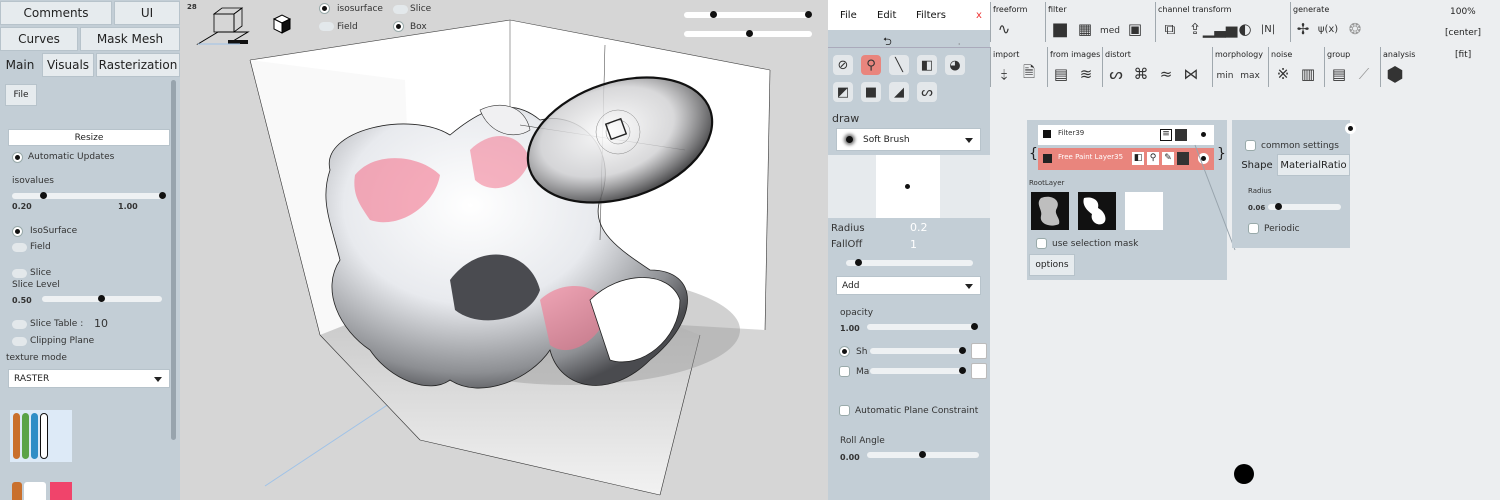  Describe the element at coordinates (324, 8) in the screenshot. I see `isosurface-view-radio` at that location.